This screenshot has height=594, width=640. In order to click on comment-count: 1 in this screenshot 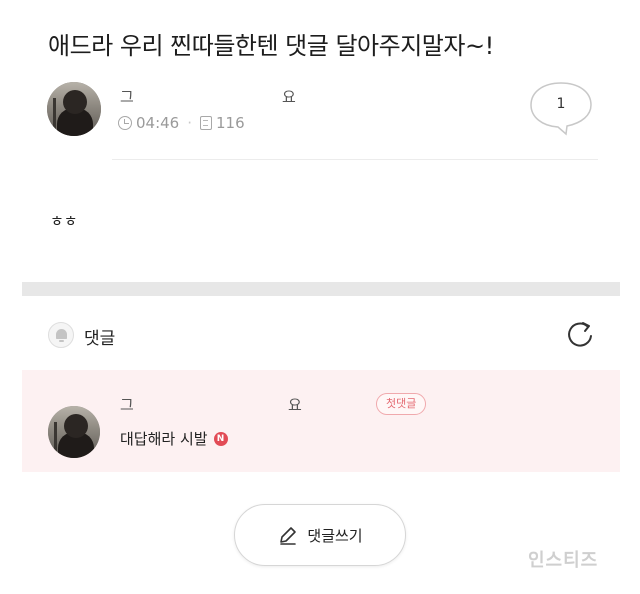, I will do `click(561, 104)`.